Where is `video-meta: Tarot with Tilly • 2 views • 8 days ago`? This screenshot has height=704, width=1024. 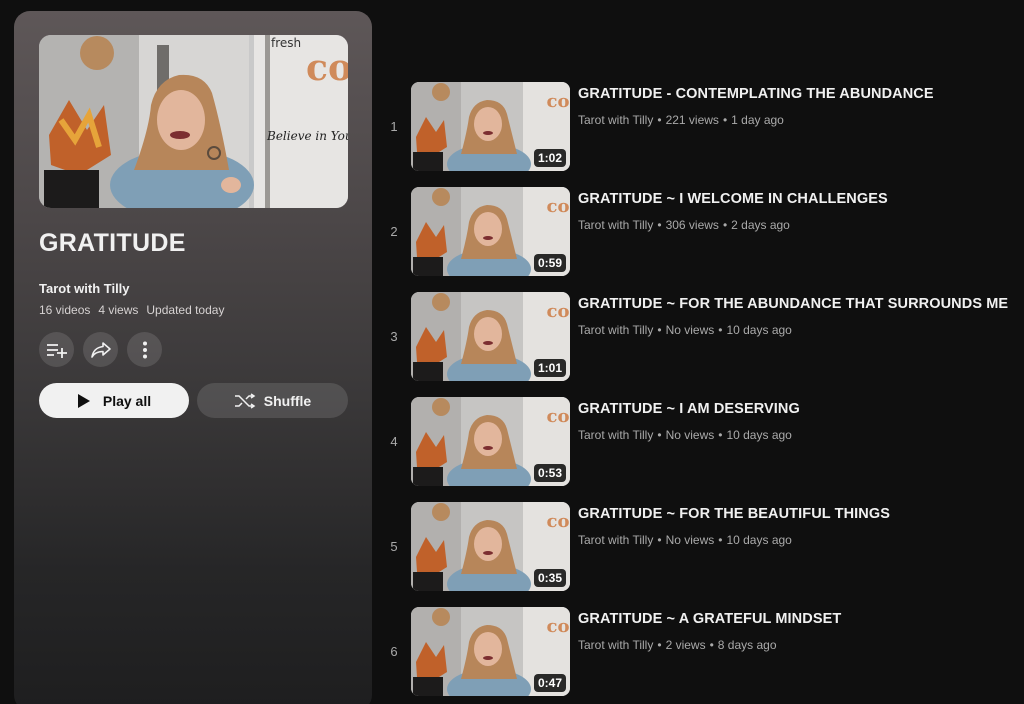
video-meta: Tarot with Tilly • 2 views • 8 days ago is located at coordinates (677, 645).